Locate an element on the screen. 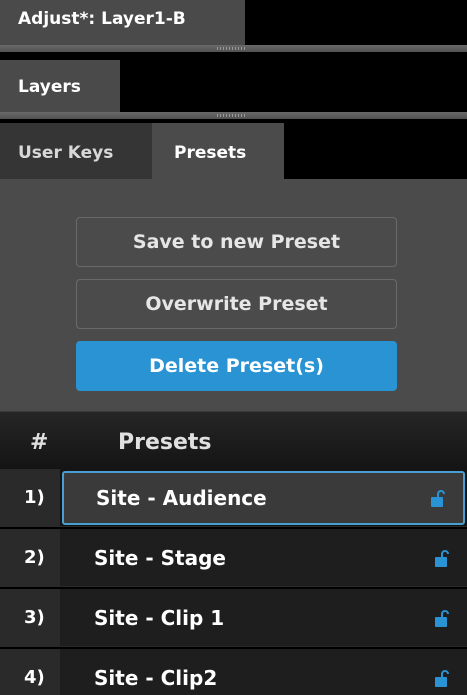 The width and height of the screenshot is (467, 695). preset-row: 3) Site - Clip 1 is located at coordinates (233, 618).